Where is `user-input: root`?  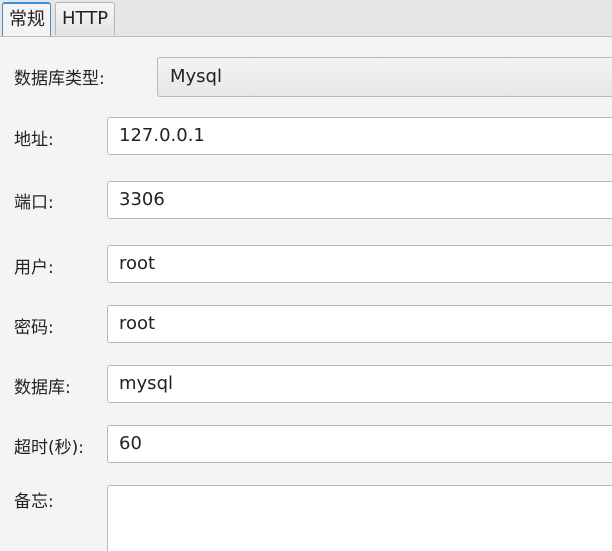
user-input: root is located at coordinates (359, 264).